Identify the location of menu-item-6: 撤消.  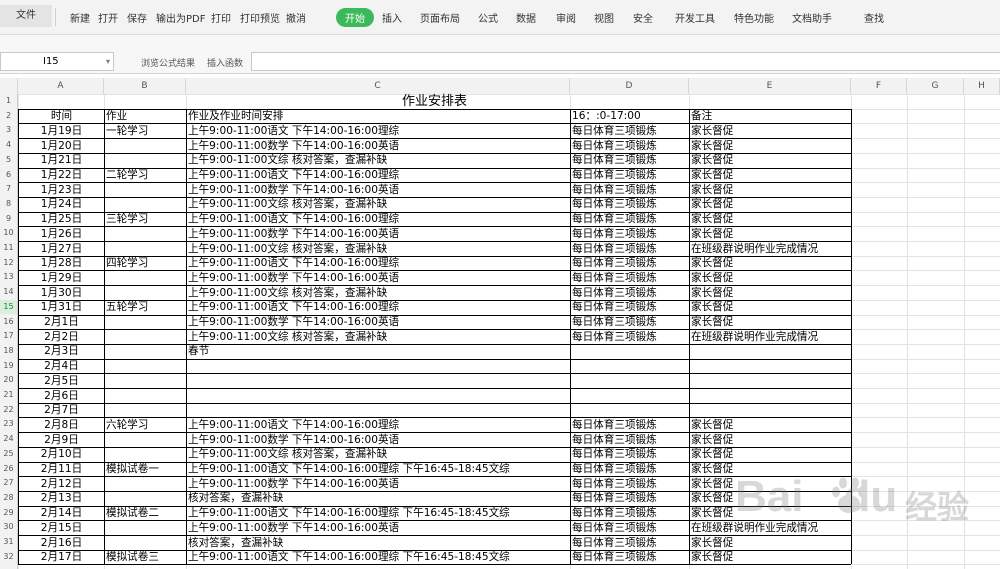
(296, 17).